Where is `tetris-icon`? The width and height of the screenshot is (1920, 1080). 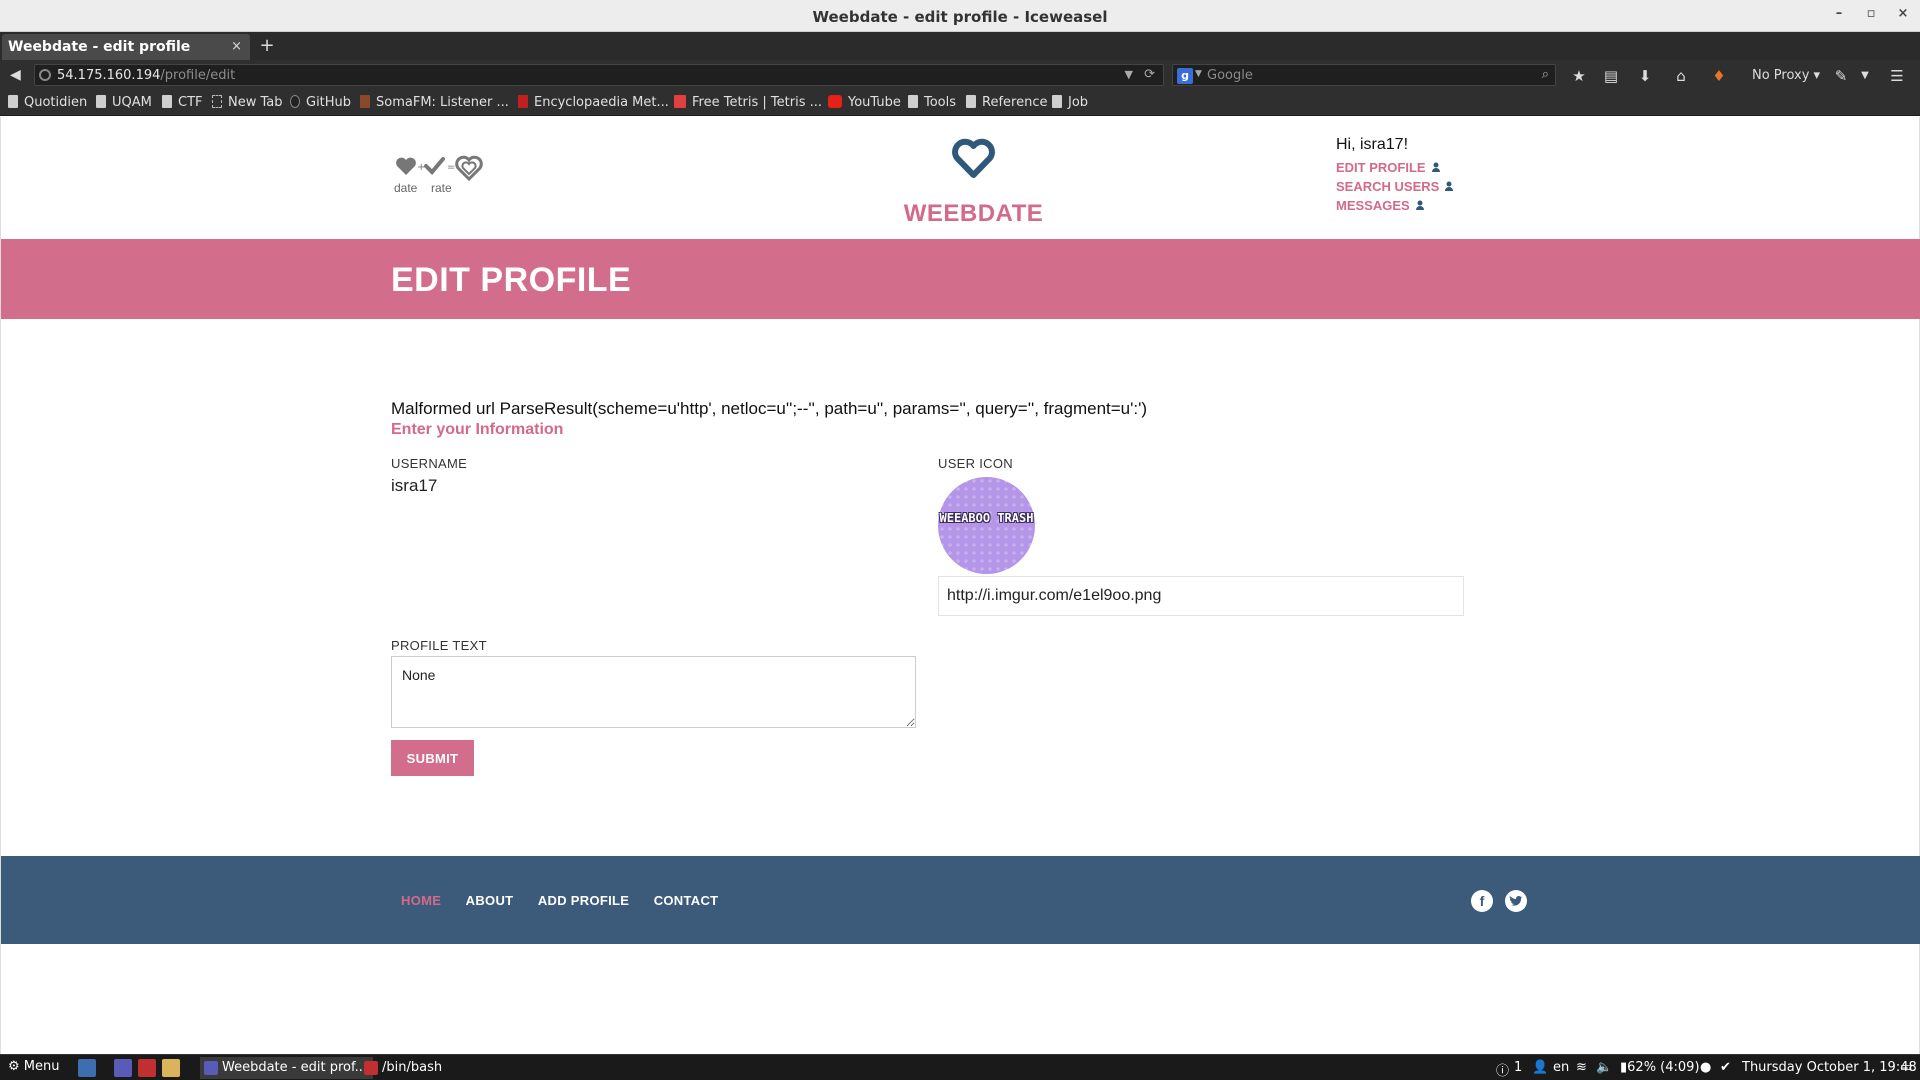 tetris-icon is located at coordinates (680, 101).